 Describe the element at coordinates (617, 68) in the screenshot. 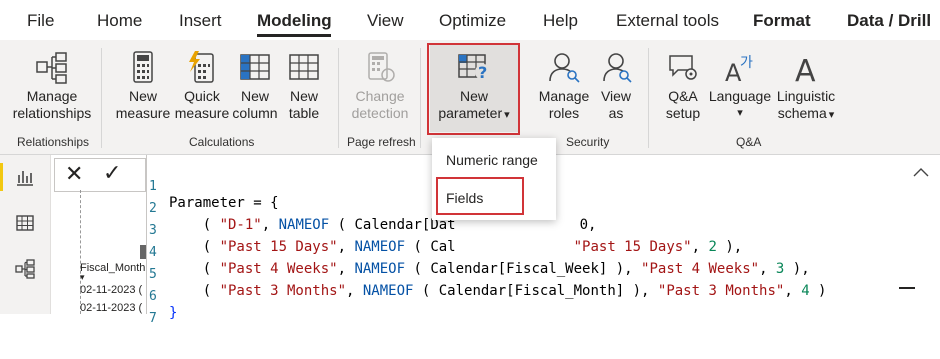

I see `view-as-icon` at that location.